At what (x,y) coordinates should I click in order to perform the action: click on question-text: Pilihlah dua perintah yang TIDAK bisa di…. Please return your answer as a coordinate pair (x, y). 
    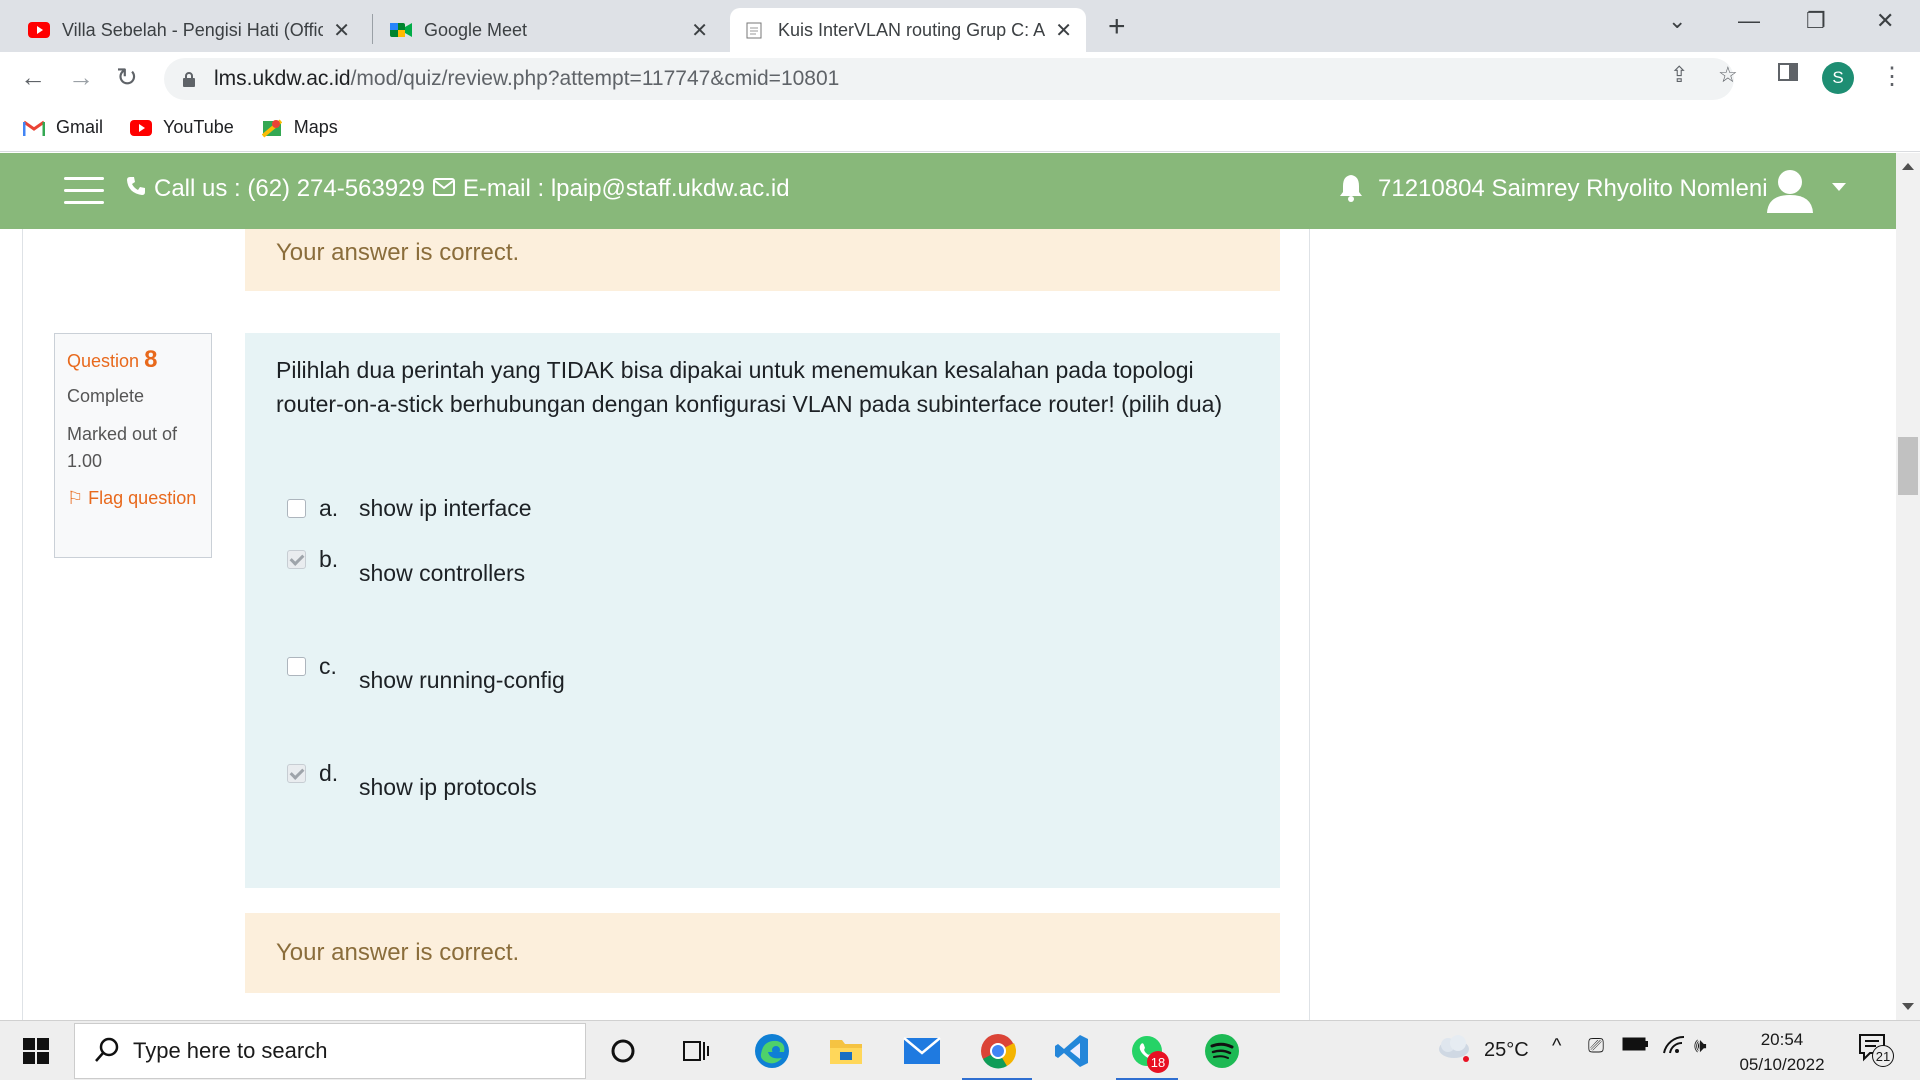
    Looking at the image, I should click on (749, 387).